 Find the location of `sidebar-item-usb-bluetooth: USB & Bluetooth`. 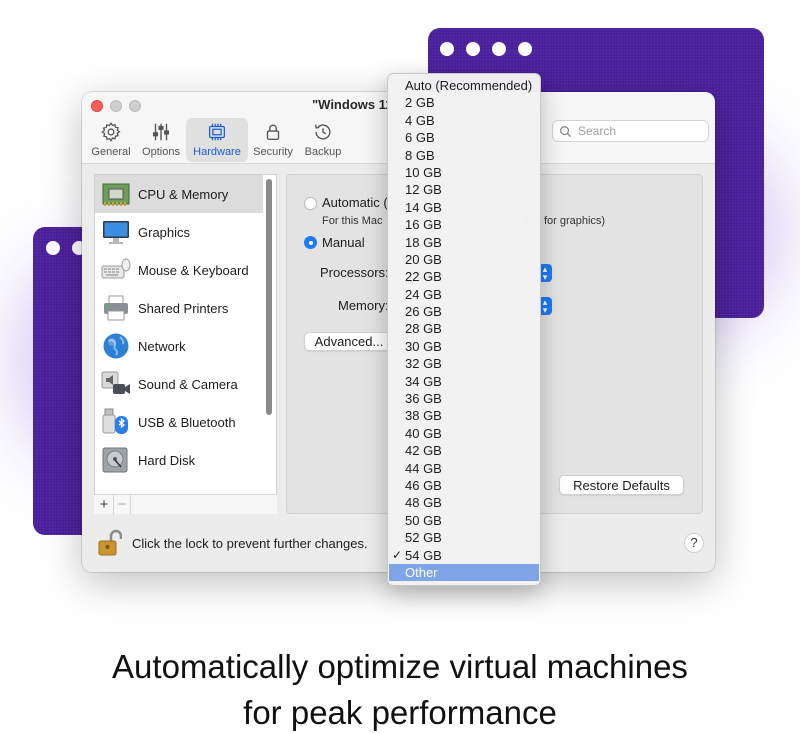

sidebar-item-usb-bluetooth: USB & Bluetooth is located at coordinates (179, 422).